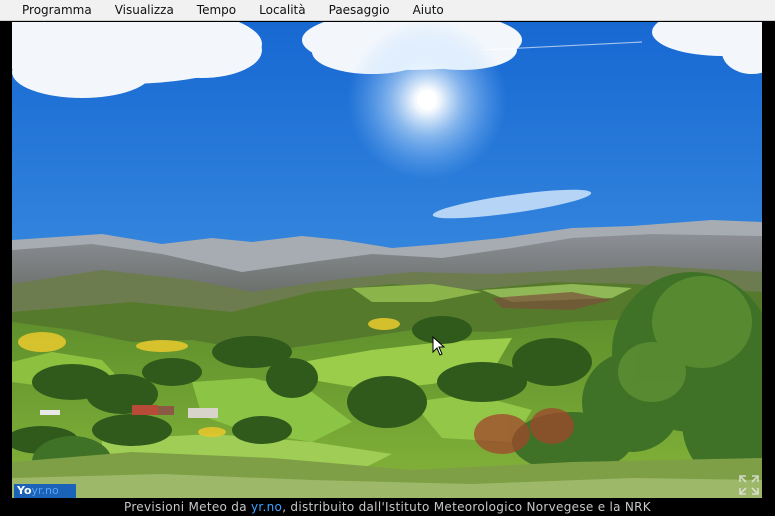 The height and width of the screenshot is (516, 775). What do you see at coordinates (145, 10) in the screenshot?
I see `menu-visualizza: Visualizza` at bounding box center [145, 10].